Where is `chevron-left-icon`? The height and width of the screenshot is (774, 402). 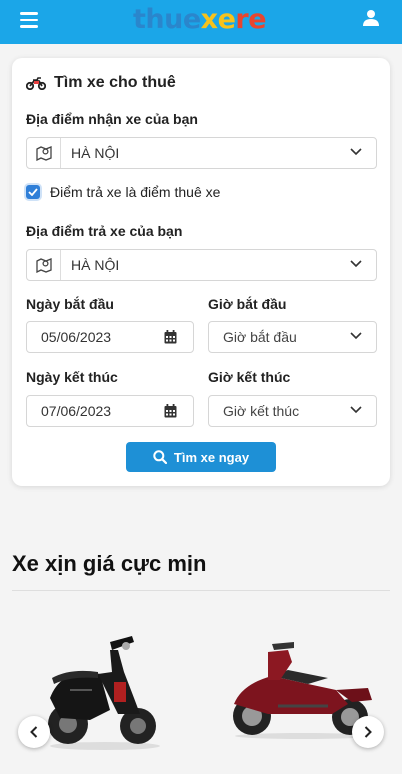 chevron-left-icon is located at coordinates (34, 732).